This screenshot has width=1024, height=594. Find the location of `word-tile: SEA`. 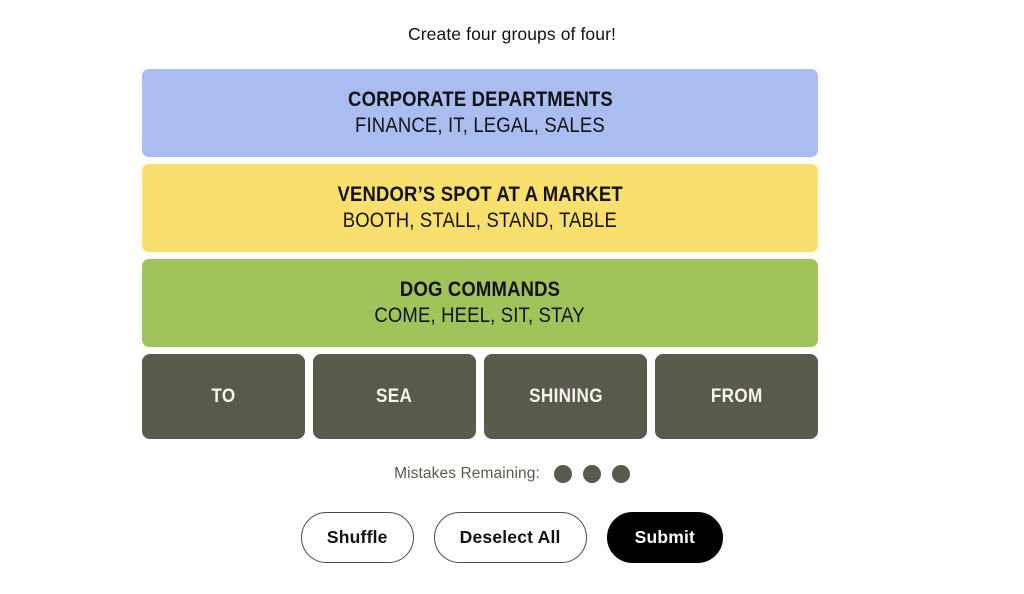

word-tile: SEA is located at coordinates (394, 396).